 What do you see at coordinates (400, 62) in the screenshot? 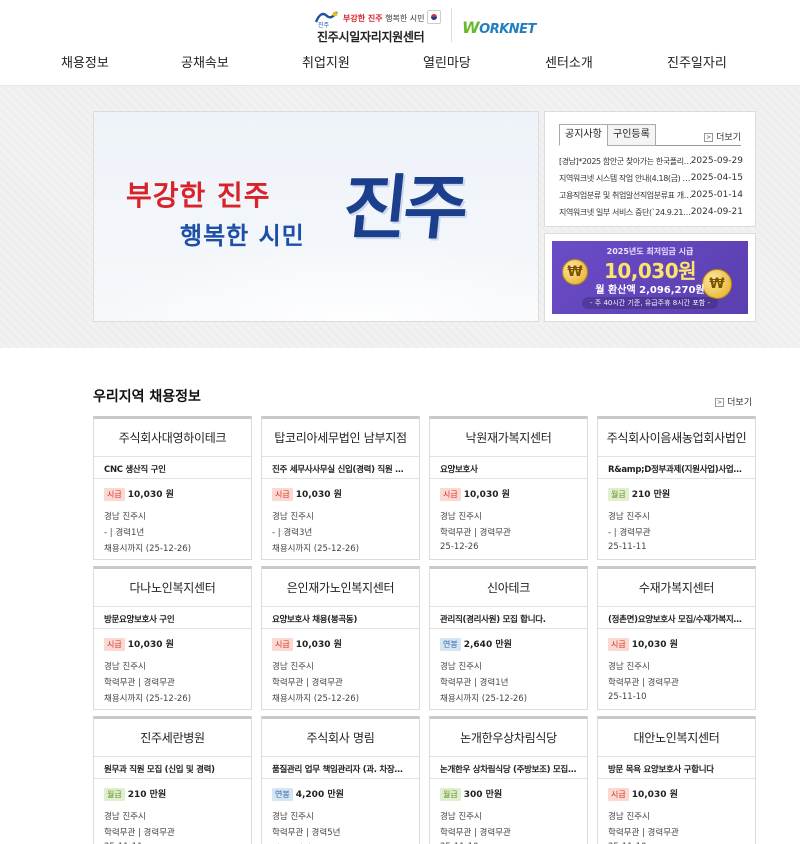
I see `main-nav: 채용정보 공채속보 취업지원 열린마당 센터소개 진주일자리` at bounding box center [400, 62].